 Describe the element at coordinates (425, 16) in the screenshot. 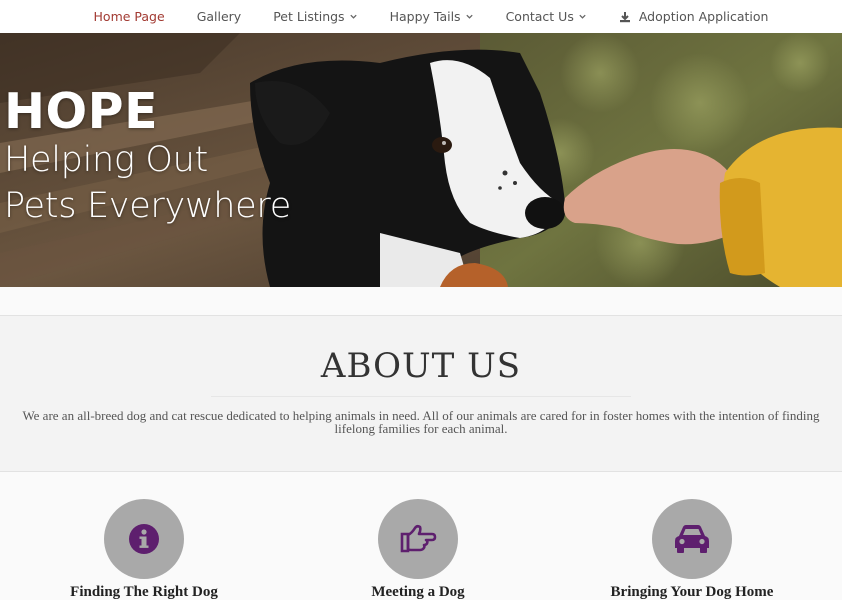

I see `nav-label-happy-tails: Happy Tails` at that location.